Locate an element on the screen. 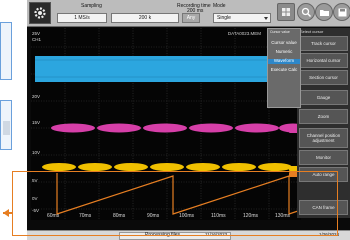  y-axis-label: 25V is located at coordinates (36, 33).